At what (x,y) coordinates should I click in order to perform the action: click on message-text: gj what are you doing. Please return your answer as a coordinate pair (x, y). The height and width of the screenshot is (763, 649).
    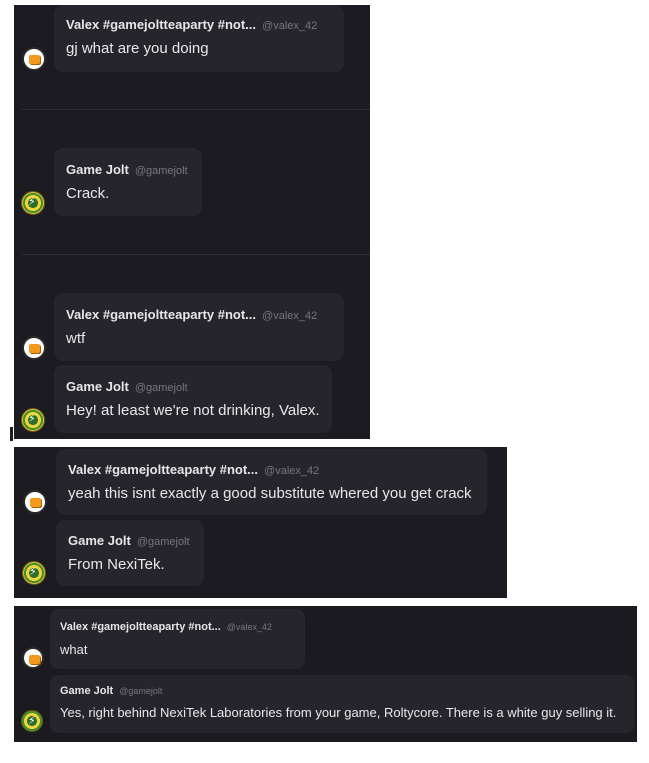
    Looking at the image, I should click on (137, 48).